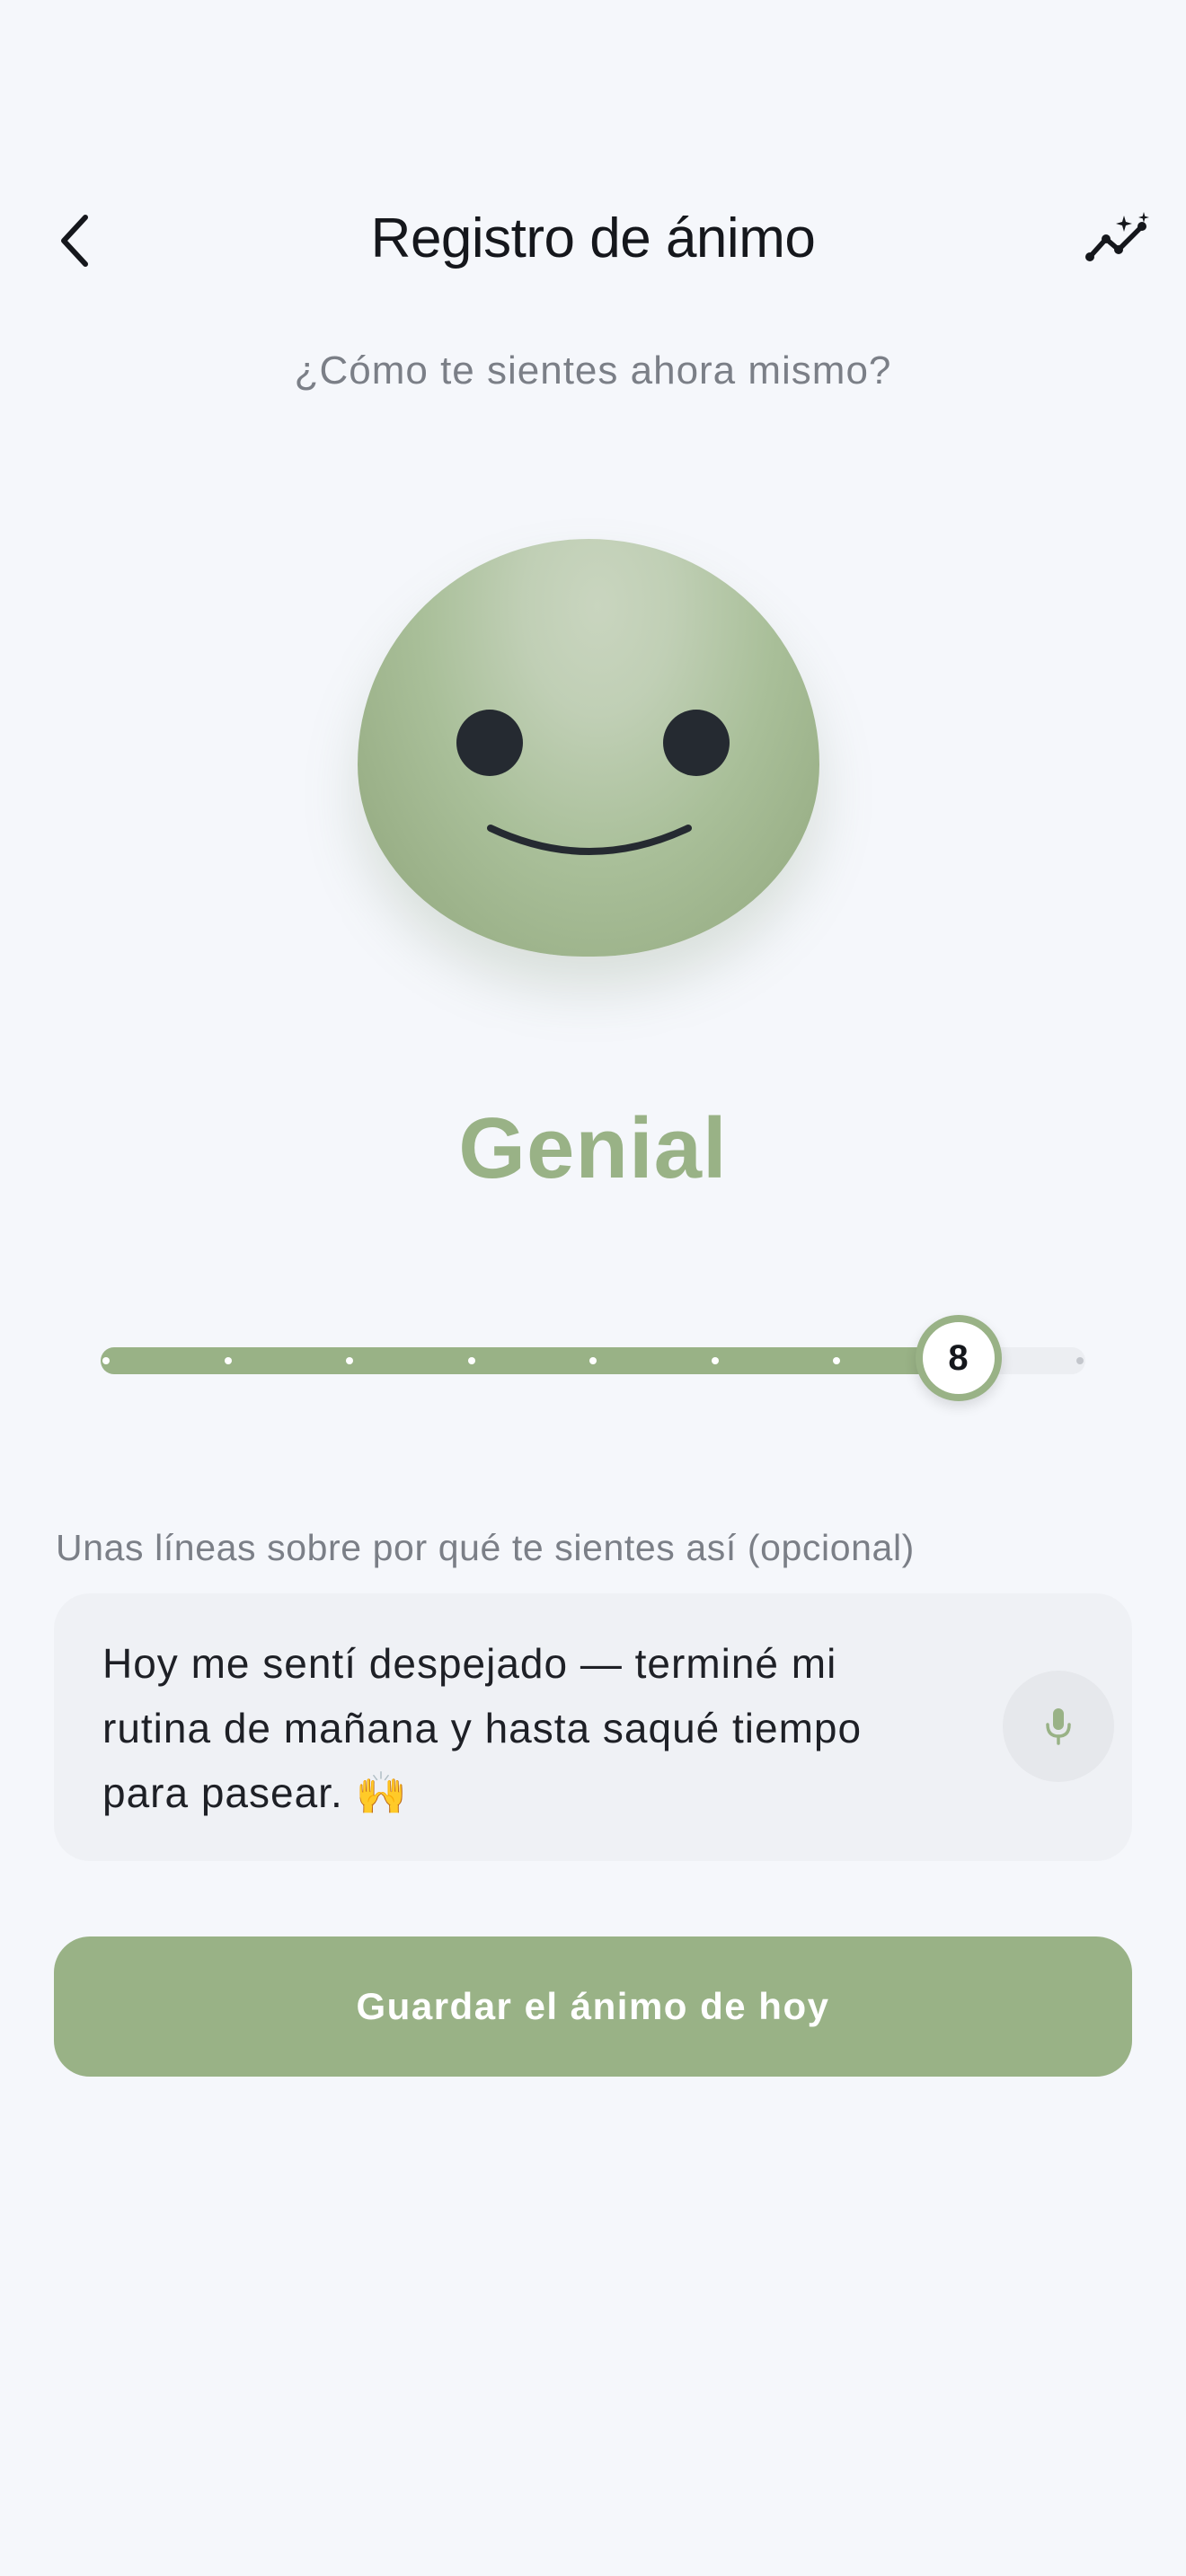 This screenshot has height=2576, width=1186. Describe the element at coordinates (1117, 236) in the screenshot. I see `sparkle-trend-icon` at that location.